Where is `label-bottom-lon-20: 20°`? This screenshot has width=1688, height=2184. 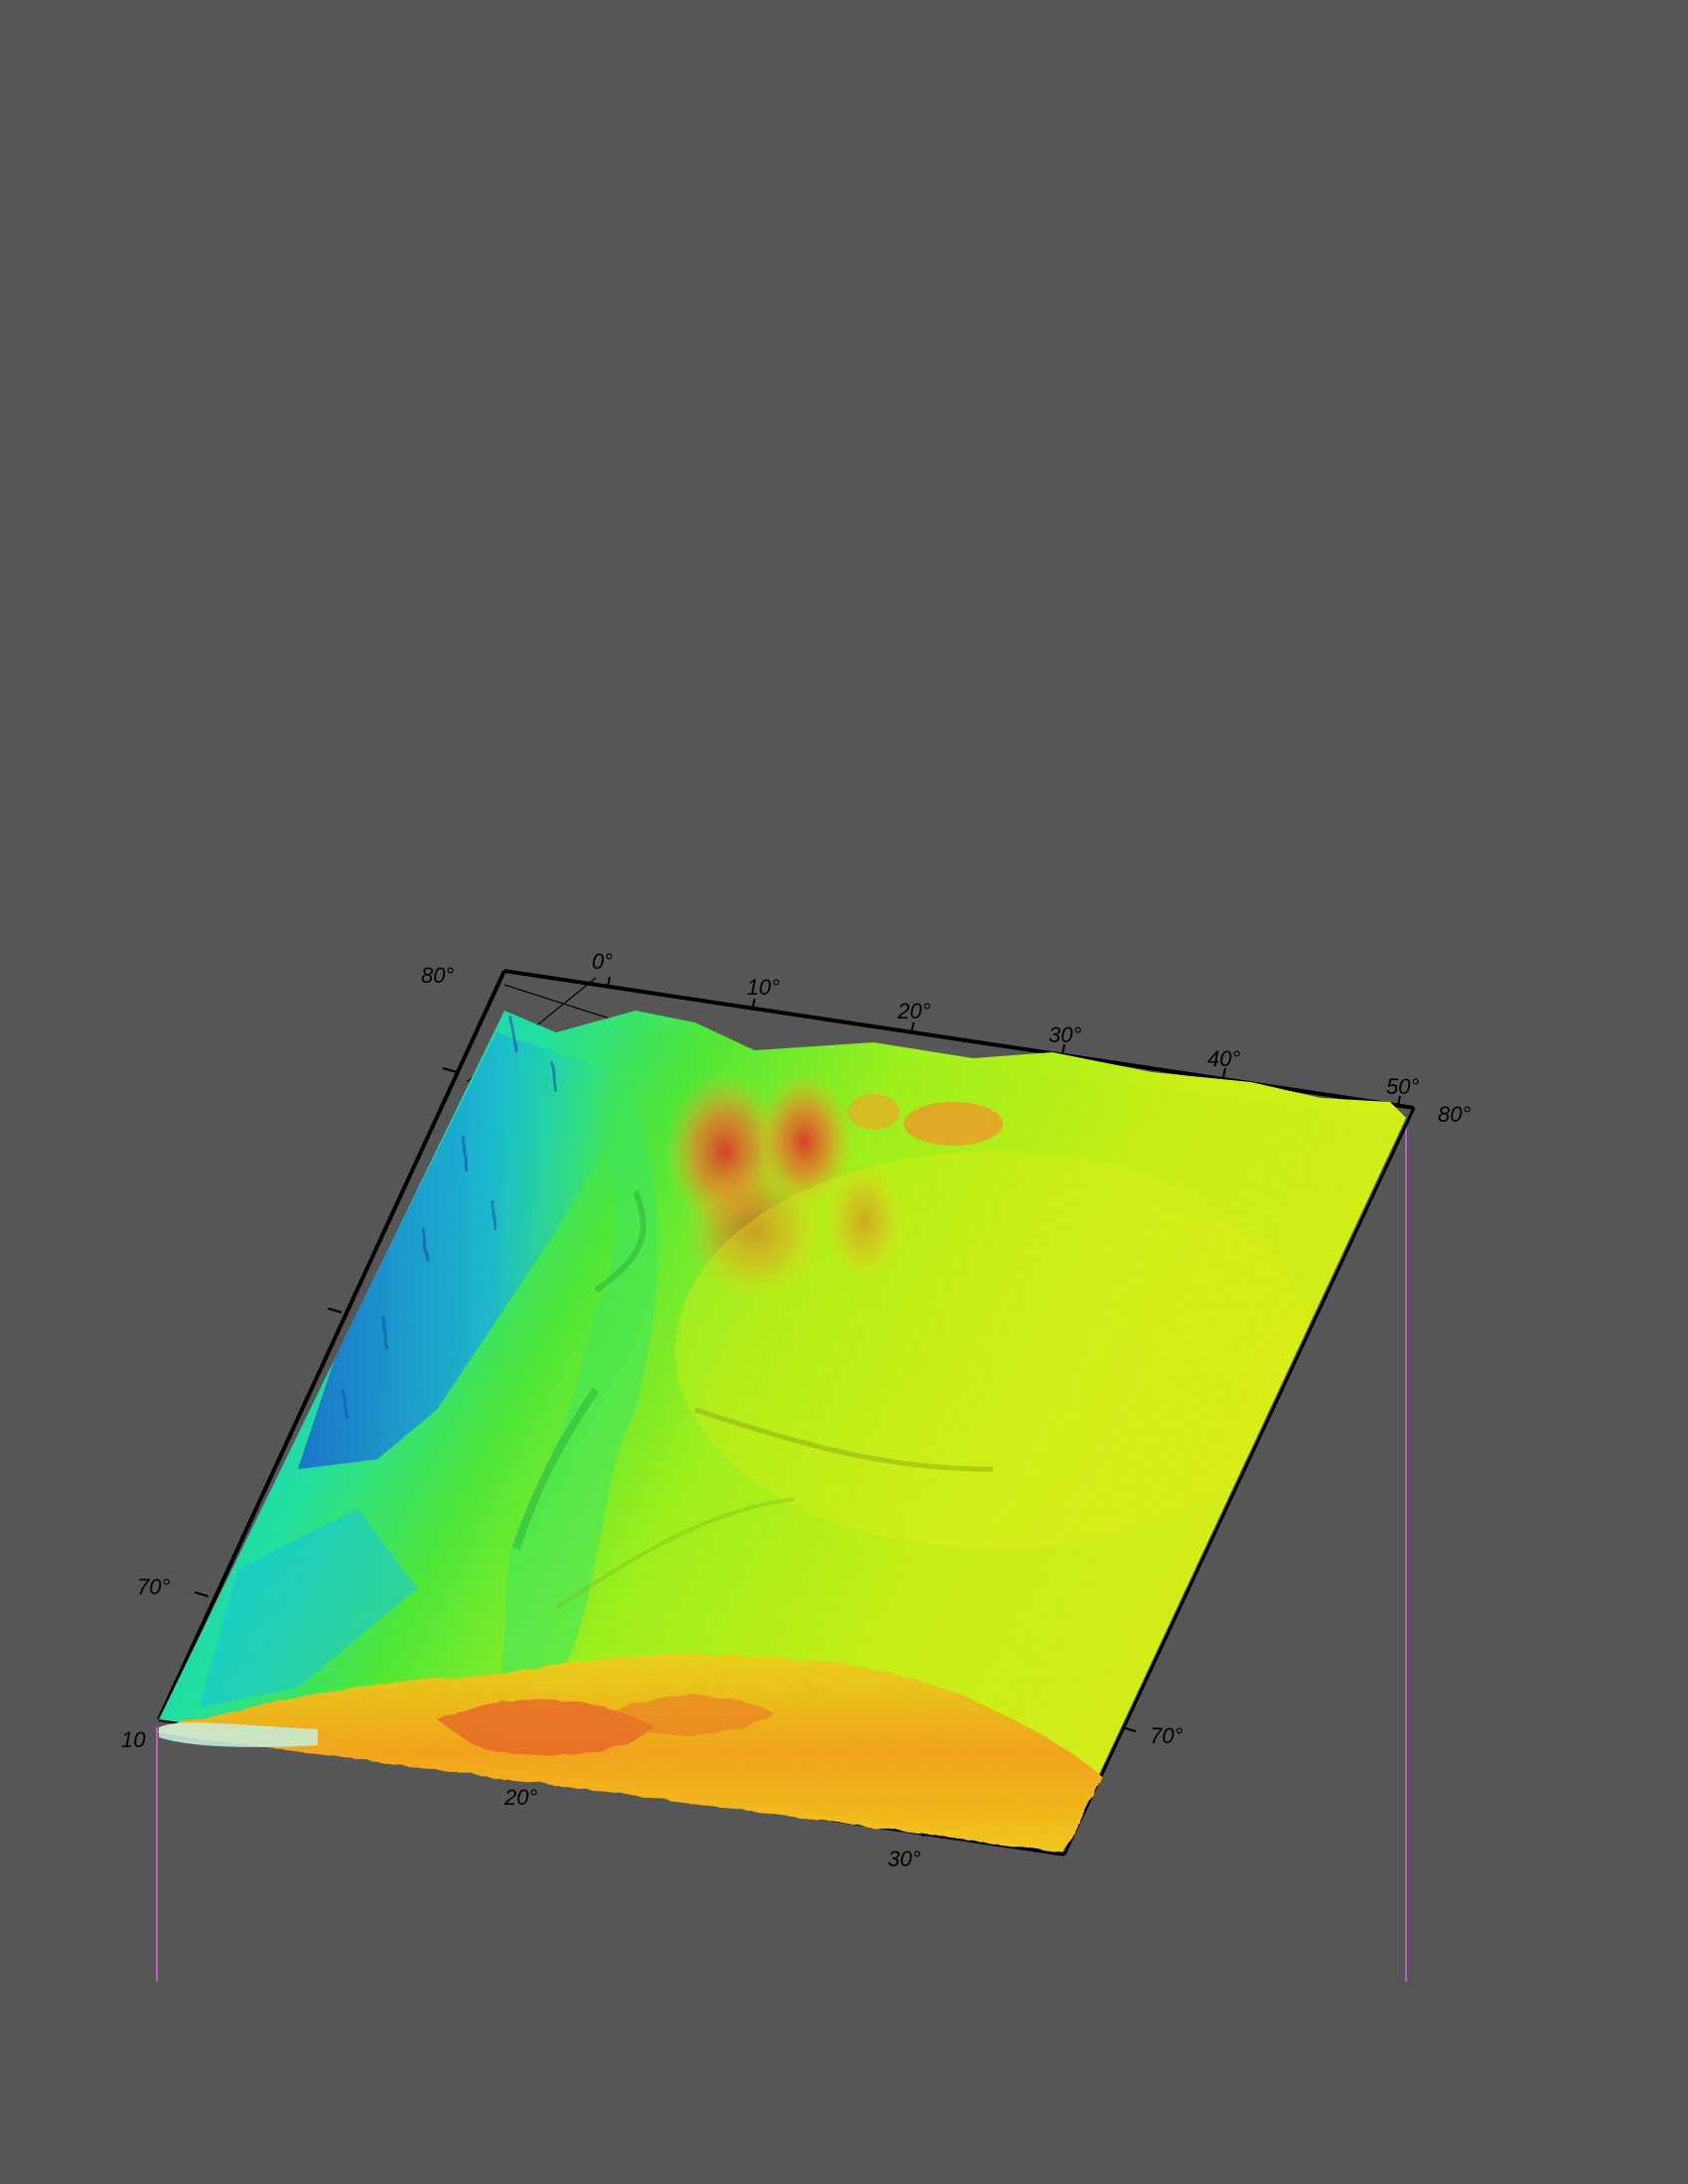
label-bottom-lon-20: 20° is located at coordinates (520, 1797).